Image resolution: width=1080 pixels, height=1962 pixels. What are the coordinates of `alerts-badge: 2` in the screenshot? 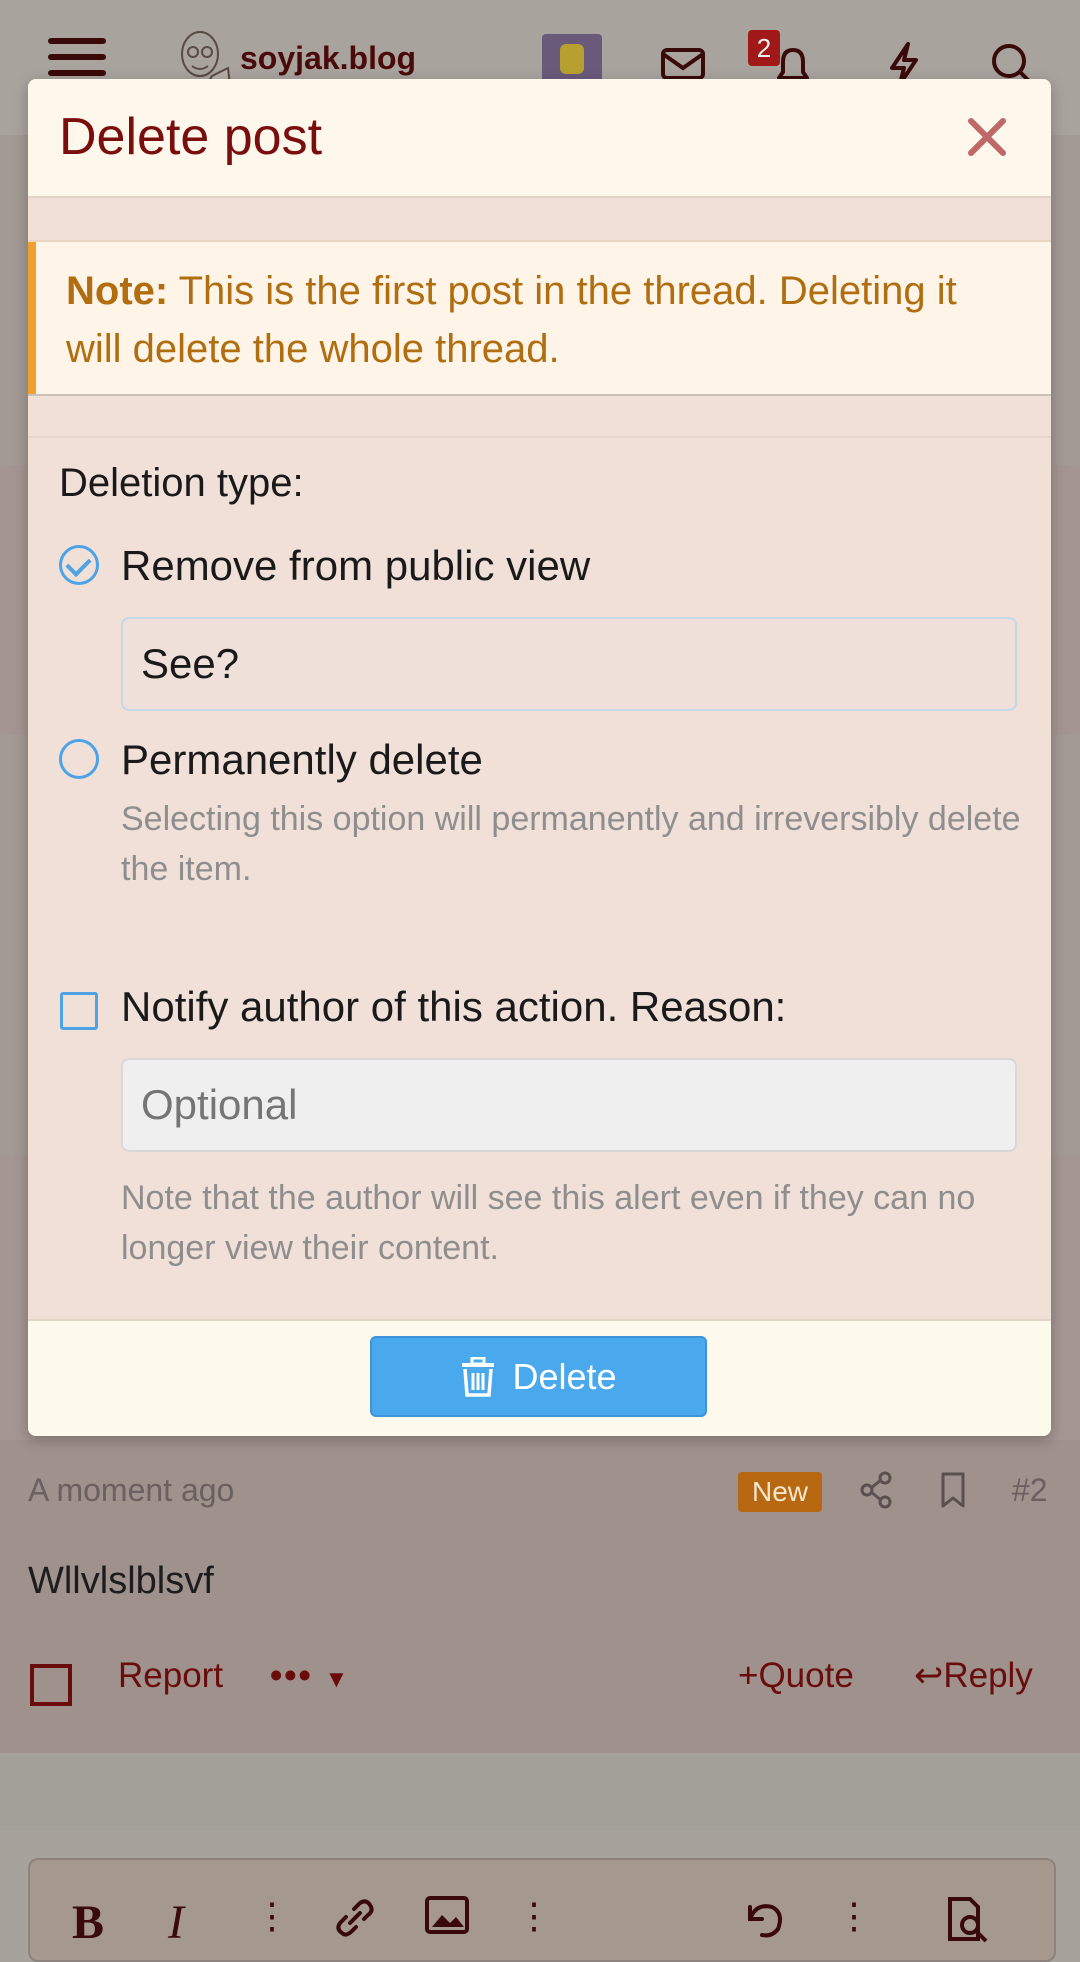 It's located at (764, 48).